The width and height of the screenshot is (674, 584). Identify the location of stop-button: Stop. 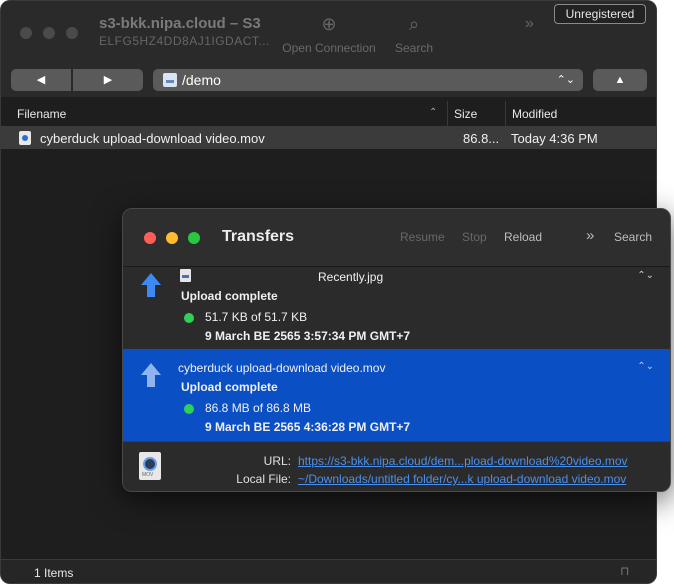
(474, 237).